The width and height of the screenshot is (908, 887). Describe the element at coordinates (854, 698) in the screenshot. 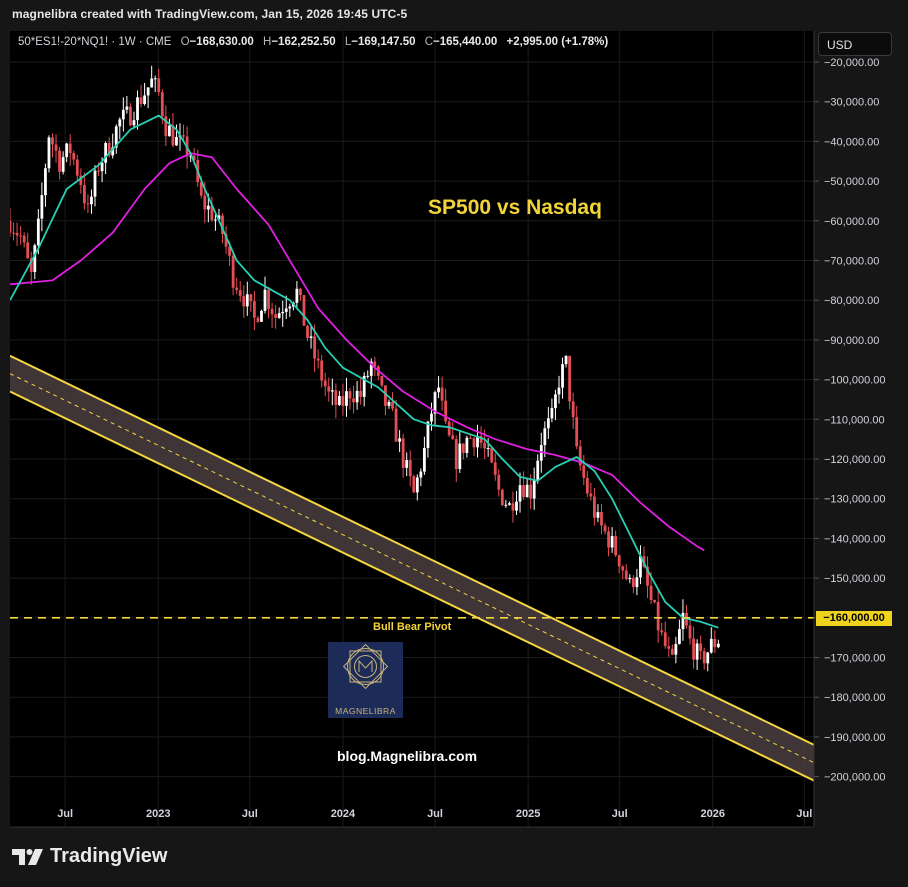

I see `y-tick-label: −180,000.00` at that location.